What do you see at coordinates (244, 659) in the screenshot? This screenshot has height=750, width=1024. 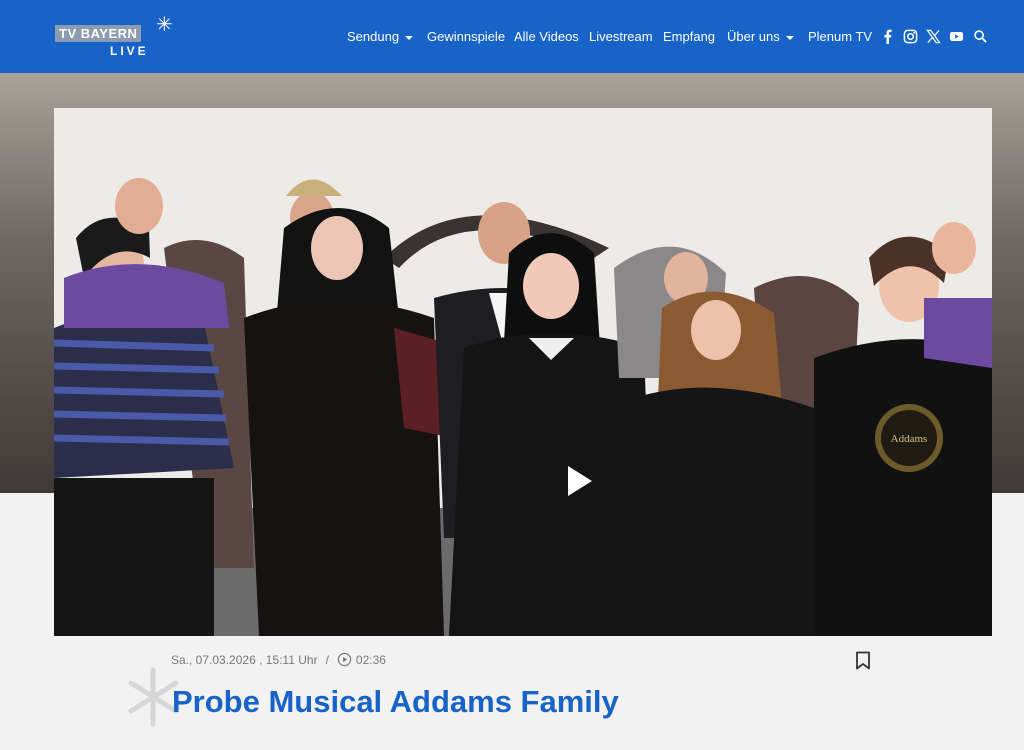 I see `publish-date: Sa., 07.03.2026 , 15:11 Uhr` at bounding box center [244, 659].